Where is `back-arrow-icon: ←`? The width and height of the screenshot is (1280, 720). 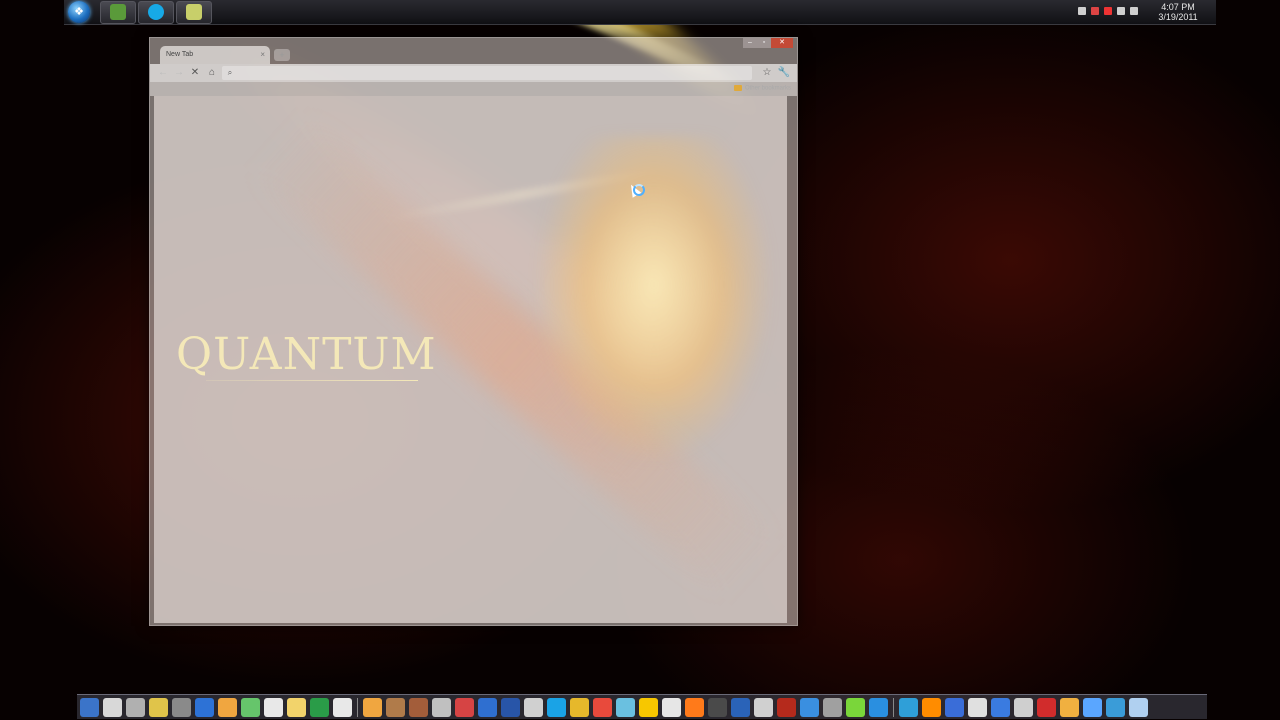 back-arrow-icon: ← is located at coordinates (163, 73).